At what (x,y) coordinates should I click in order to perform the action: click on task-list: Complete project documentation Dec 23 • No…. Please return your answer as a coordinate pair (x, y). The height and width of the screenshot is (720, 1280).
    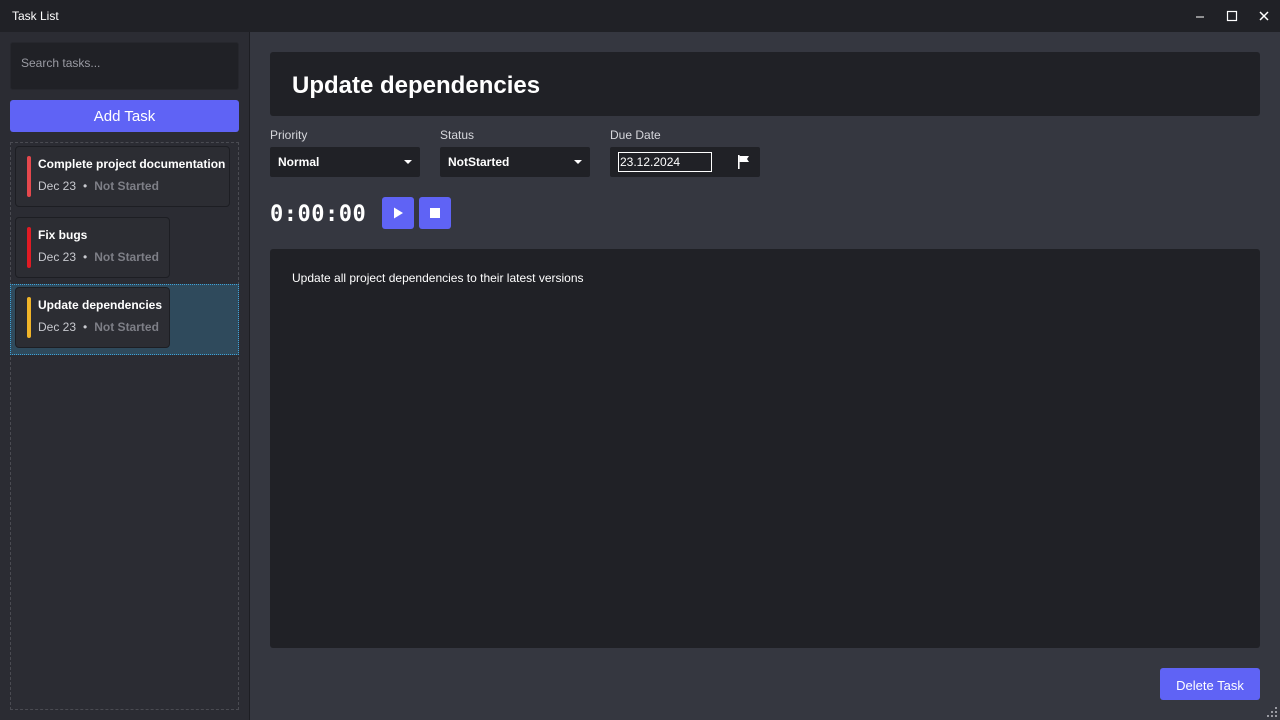
    Looking at the image, I should click on (124, 426).